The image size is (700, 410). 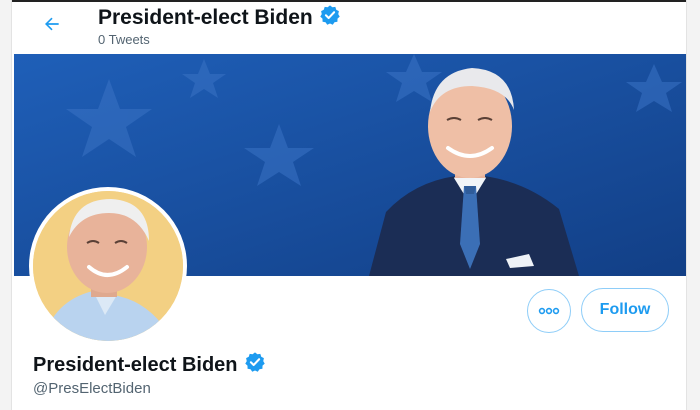 I want to click on more-options-button, so click(x=549, y=311).